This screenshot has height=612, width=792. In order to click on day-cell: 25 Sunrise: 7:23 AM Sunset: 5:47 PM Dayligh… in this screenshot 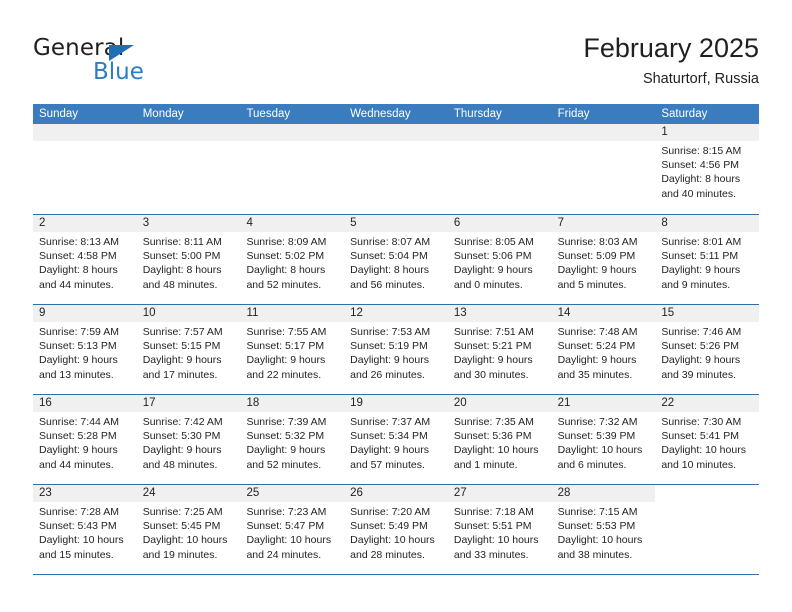, I will do `click(292, 529)`.